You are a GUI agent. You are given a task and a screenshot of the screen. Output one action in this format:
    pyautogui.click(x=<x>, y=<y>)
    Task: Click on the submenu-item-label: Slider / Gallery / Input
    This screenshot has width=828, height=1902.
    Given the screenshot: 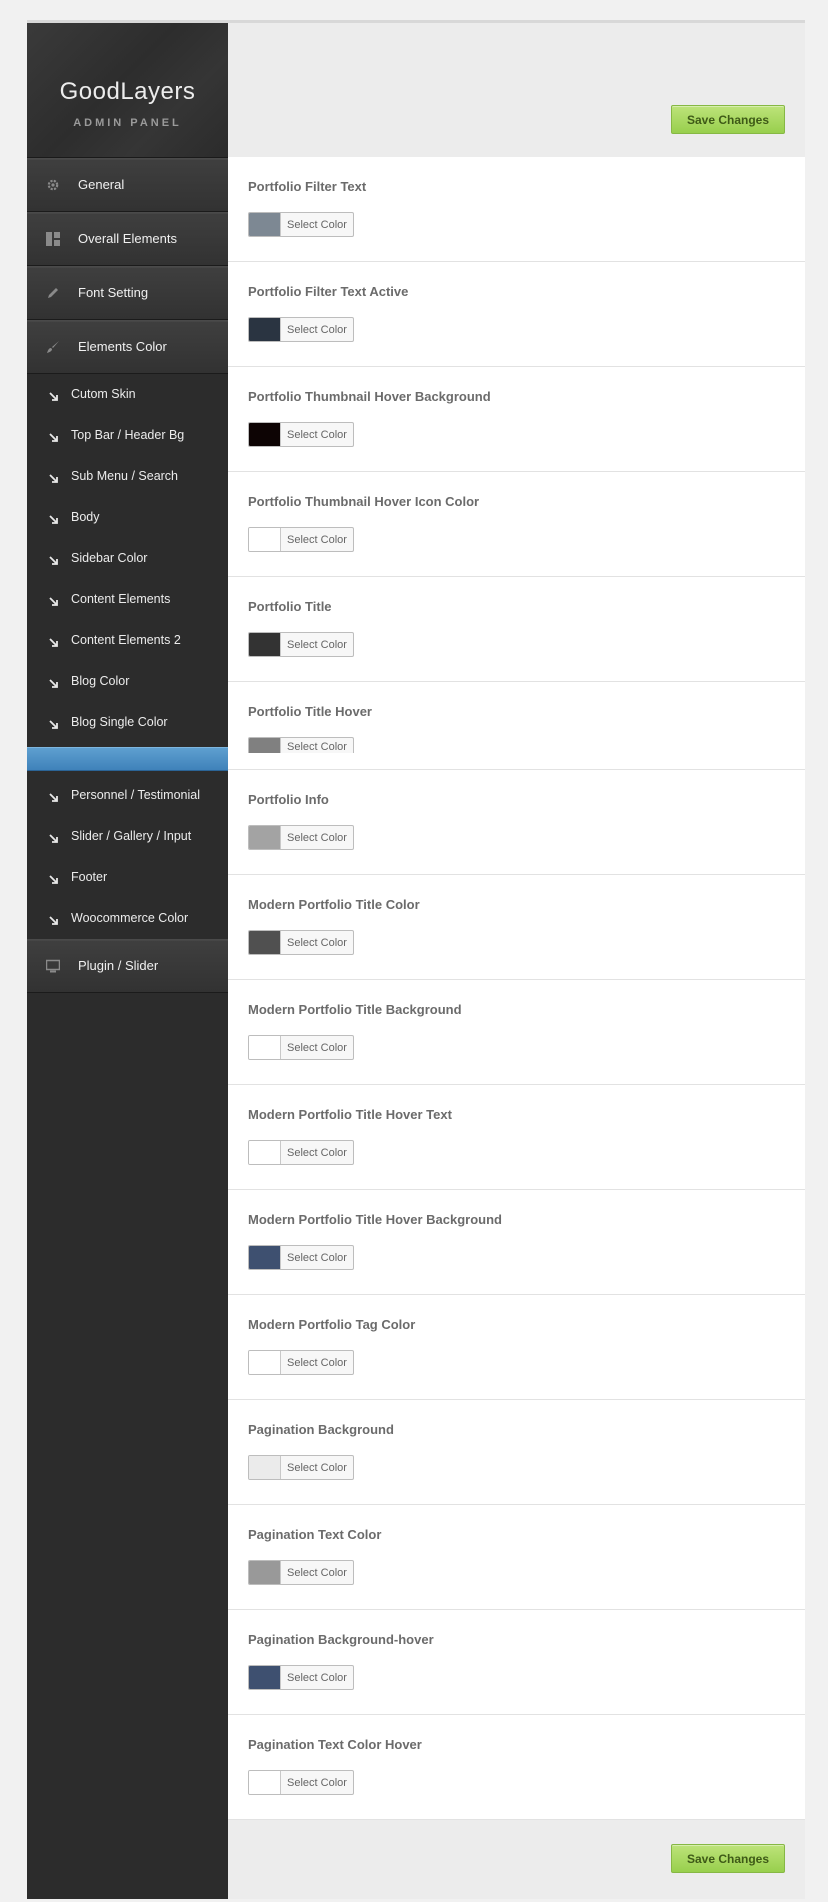 What is the action you would take?
    pyautogui.click(x=131, y=836)
    